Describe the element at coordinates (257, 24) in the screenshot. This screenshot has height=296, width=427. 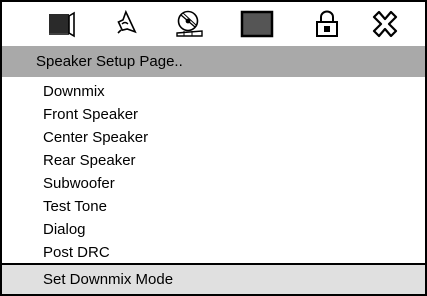
I see `preference-icon` at that location.